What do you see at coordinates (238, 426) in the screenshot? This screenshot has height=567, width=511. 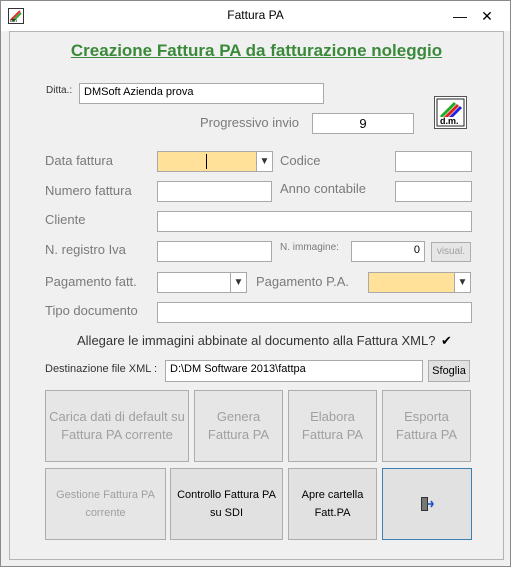 I see `genera-button: Genera Fattura PA` at bounding box center [238, 426].